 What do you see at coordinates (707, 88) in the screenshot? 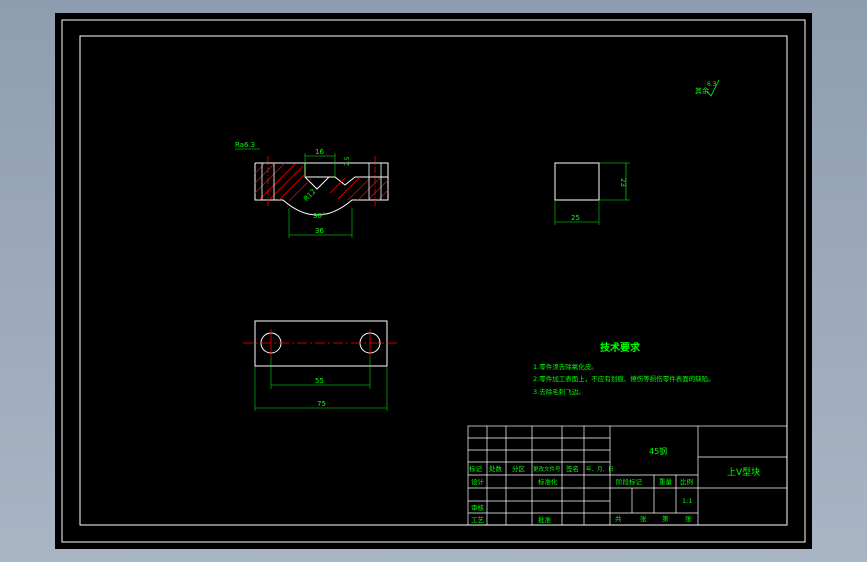
I see `roughness-note: 其余 6.3` at bounding box center [707, 88].